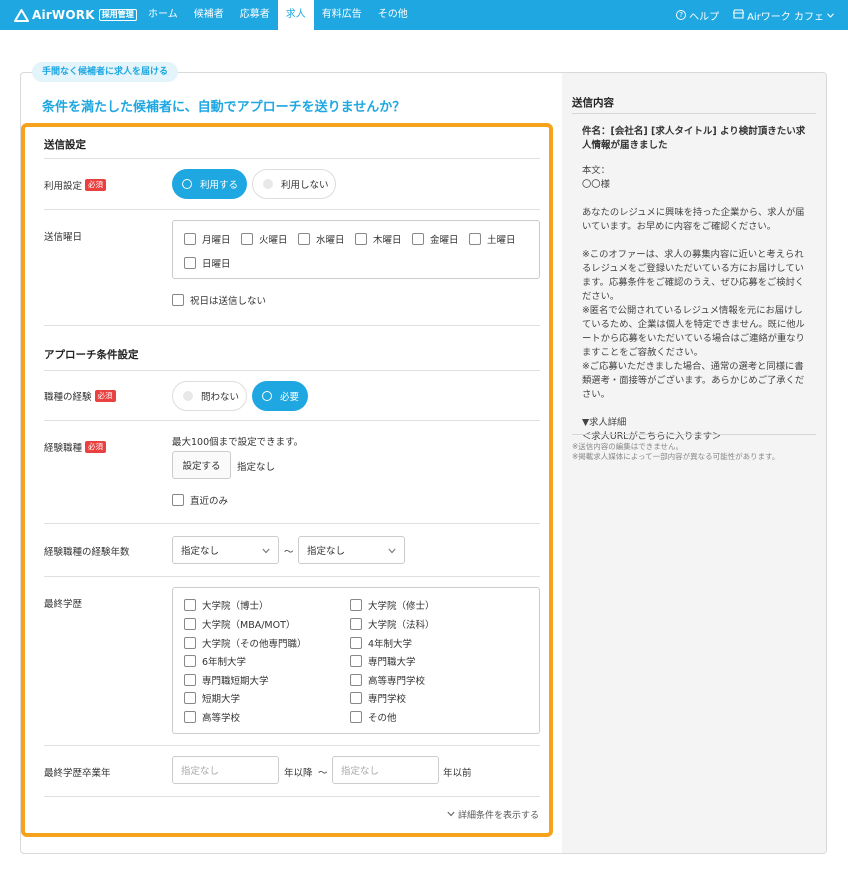 Image resolution: width=848 pixels, height=874 pixels. I want to click on nav-candidates: 候補者, so click(209, 15).